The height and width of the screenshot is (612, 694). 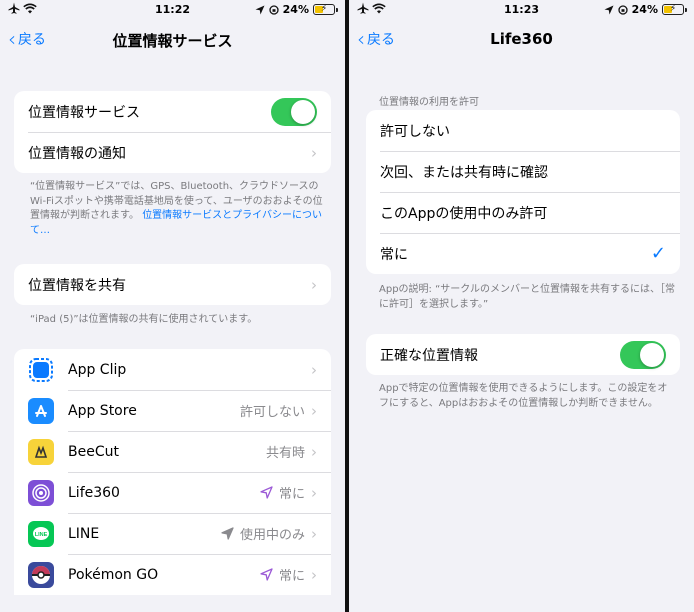 What do you see at coordinates (294, 111) in the screenshot?
I see `location-services-toggle` at bounding box center [294, 111].